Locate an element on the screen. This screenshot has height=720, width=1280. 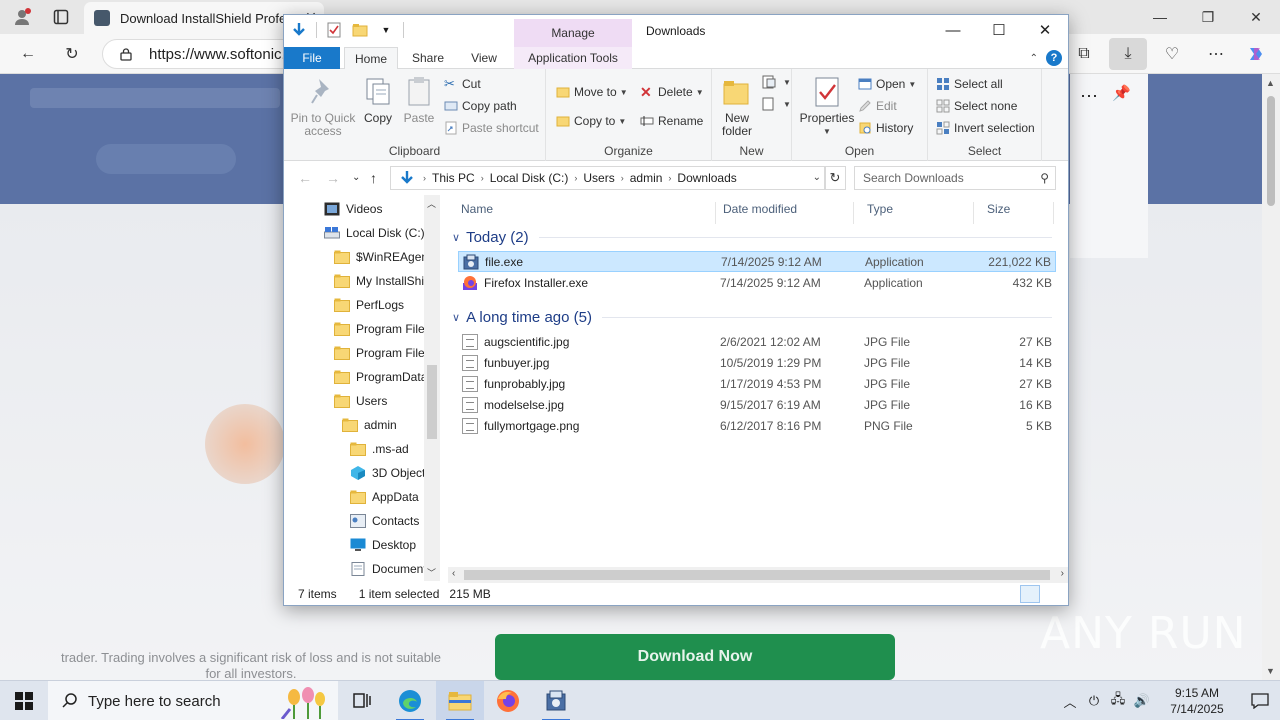
browser-scrollbar: ▲ ▼ is located at coordinates (1271, 377).